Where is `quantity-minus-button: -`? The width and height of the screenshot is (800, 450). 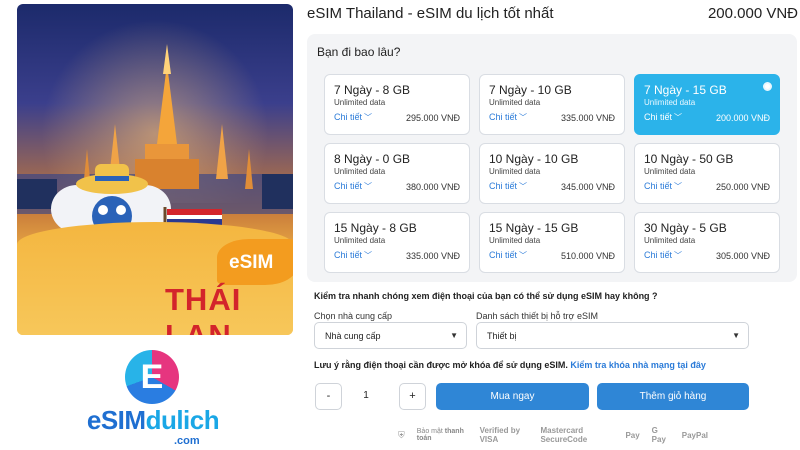
quantity-minus-button: - is located at coordinates (328, 396).